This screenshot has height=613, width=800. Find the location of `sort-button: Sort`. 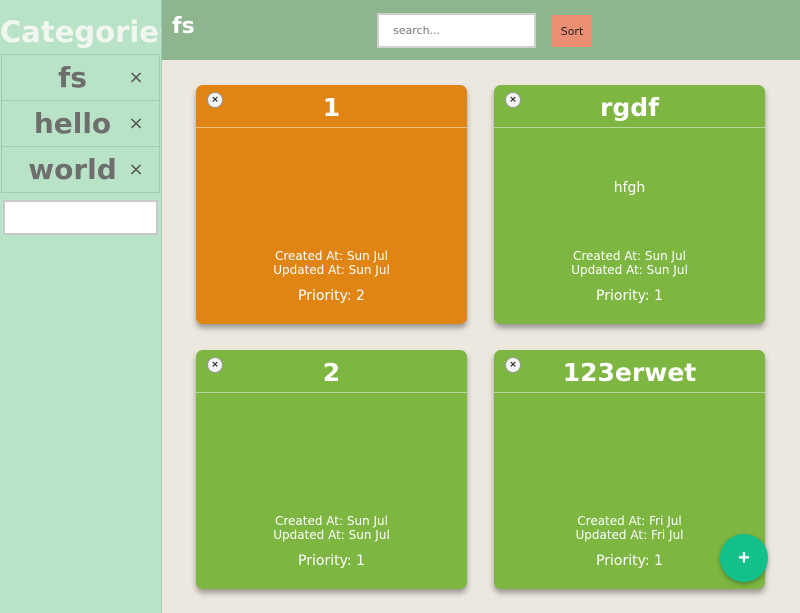

sort-button: Sort is located at coordinates (572, 31).